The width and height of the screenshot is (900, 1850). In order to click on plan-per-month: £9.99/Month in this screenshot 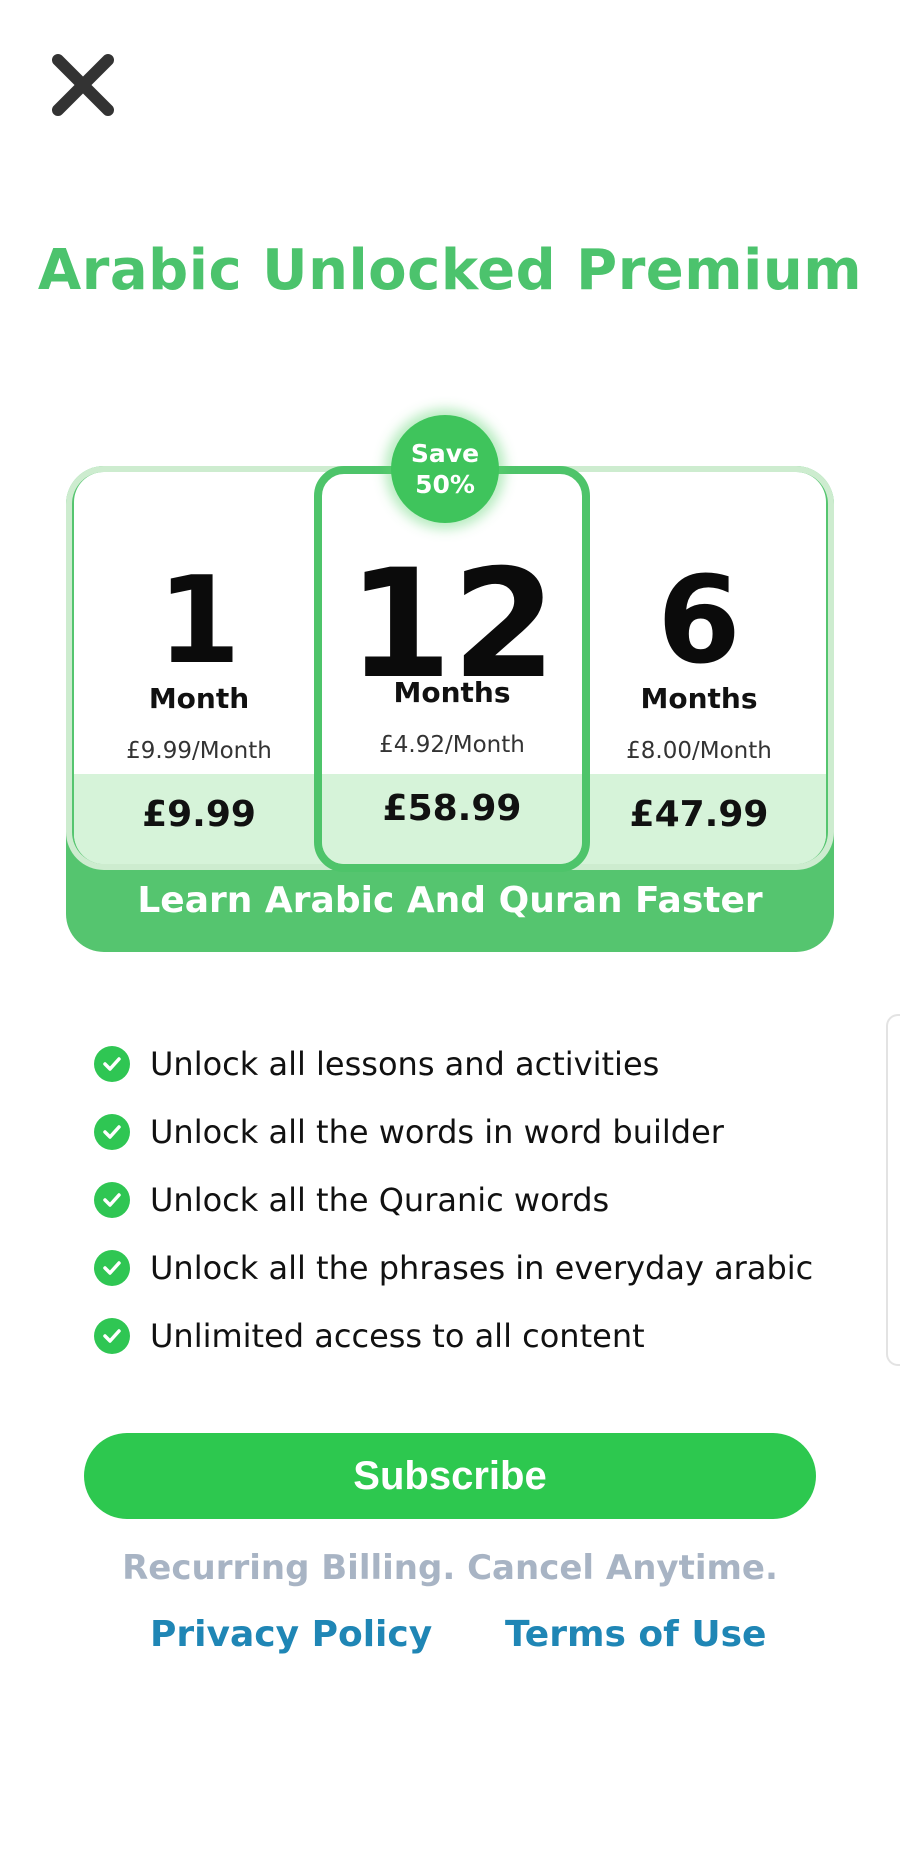, I will do `click(199, 751)`.